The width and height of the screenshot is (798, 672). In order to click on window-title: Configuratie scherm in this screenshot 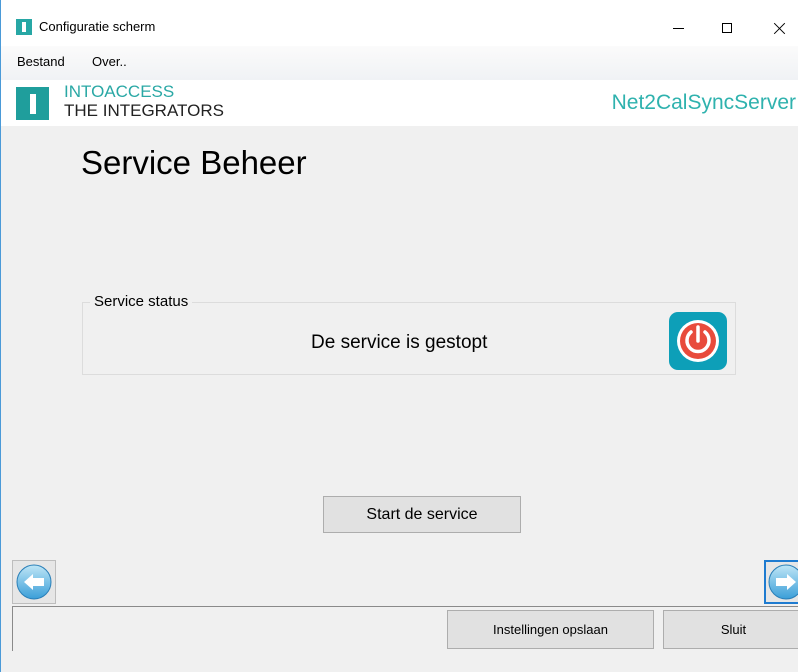, I will do `click(97, 26)`.